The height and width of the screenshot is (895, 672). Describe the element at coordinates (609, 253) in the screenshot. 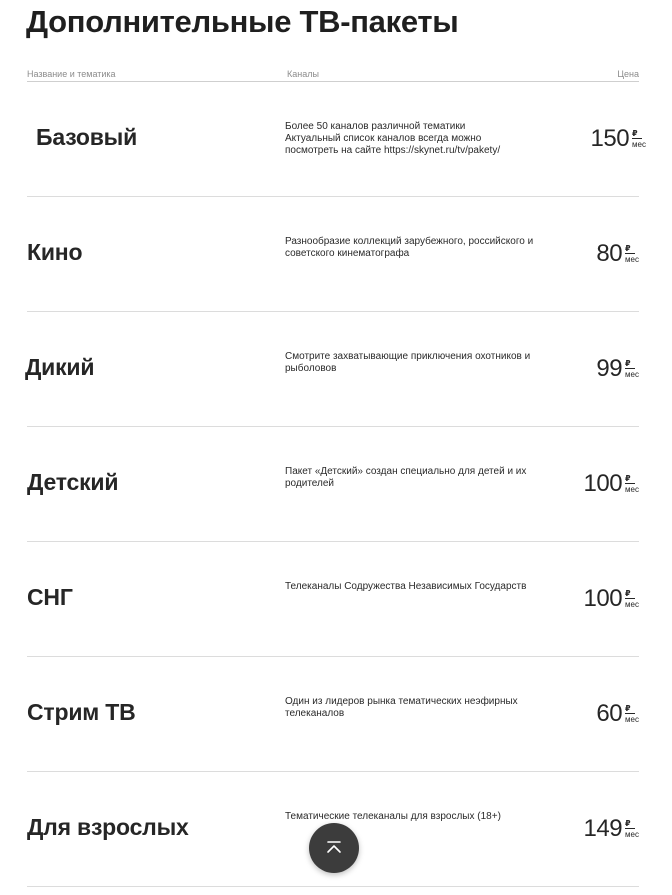

I see `price-value: 80` at that location.